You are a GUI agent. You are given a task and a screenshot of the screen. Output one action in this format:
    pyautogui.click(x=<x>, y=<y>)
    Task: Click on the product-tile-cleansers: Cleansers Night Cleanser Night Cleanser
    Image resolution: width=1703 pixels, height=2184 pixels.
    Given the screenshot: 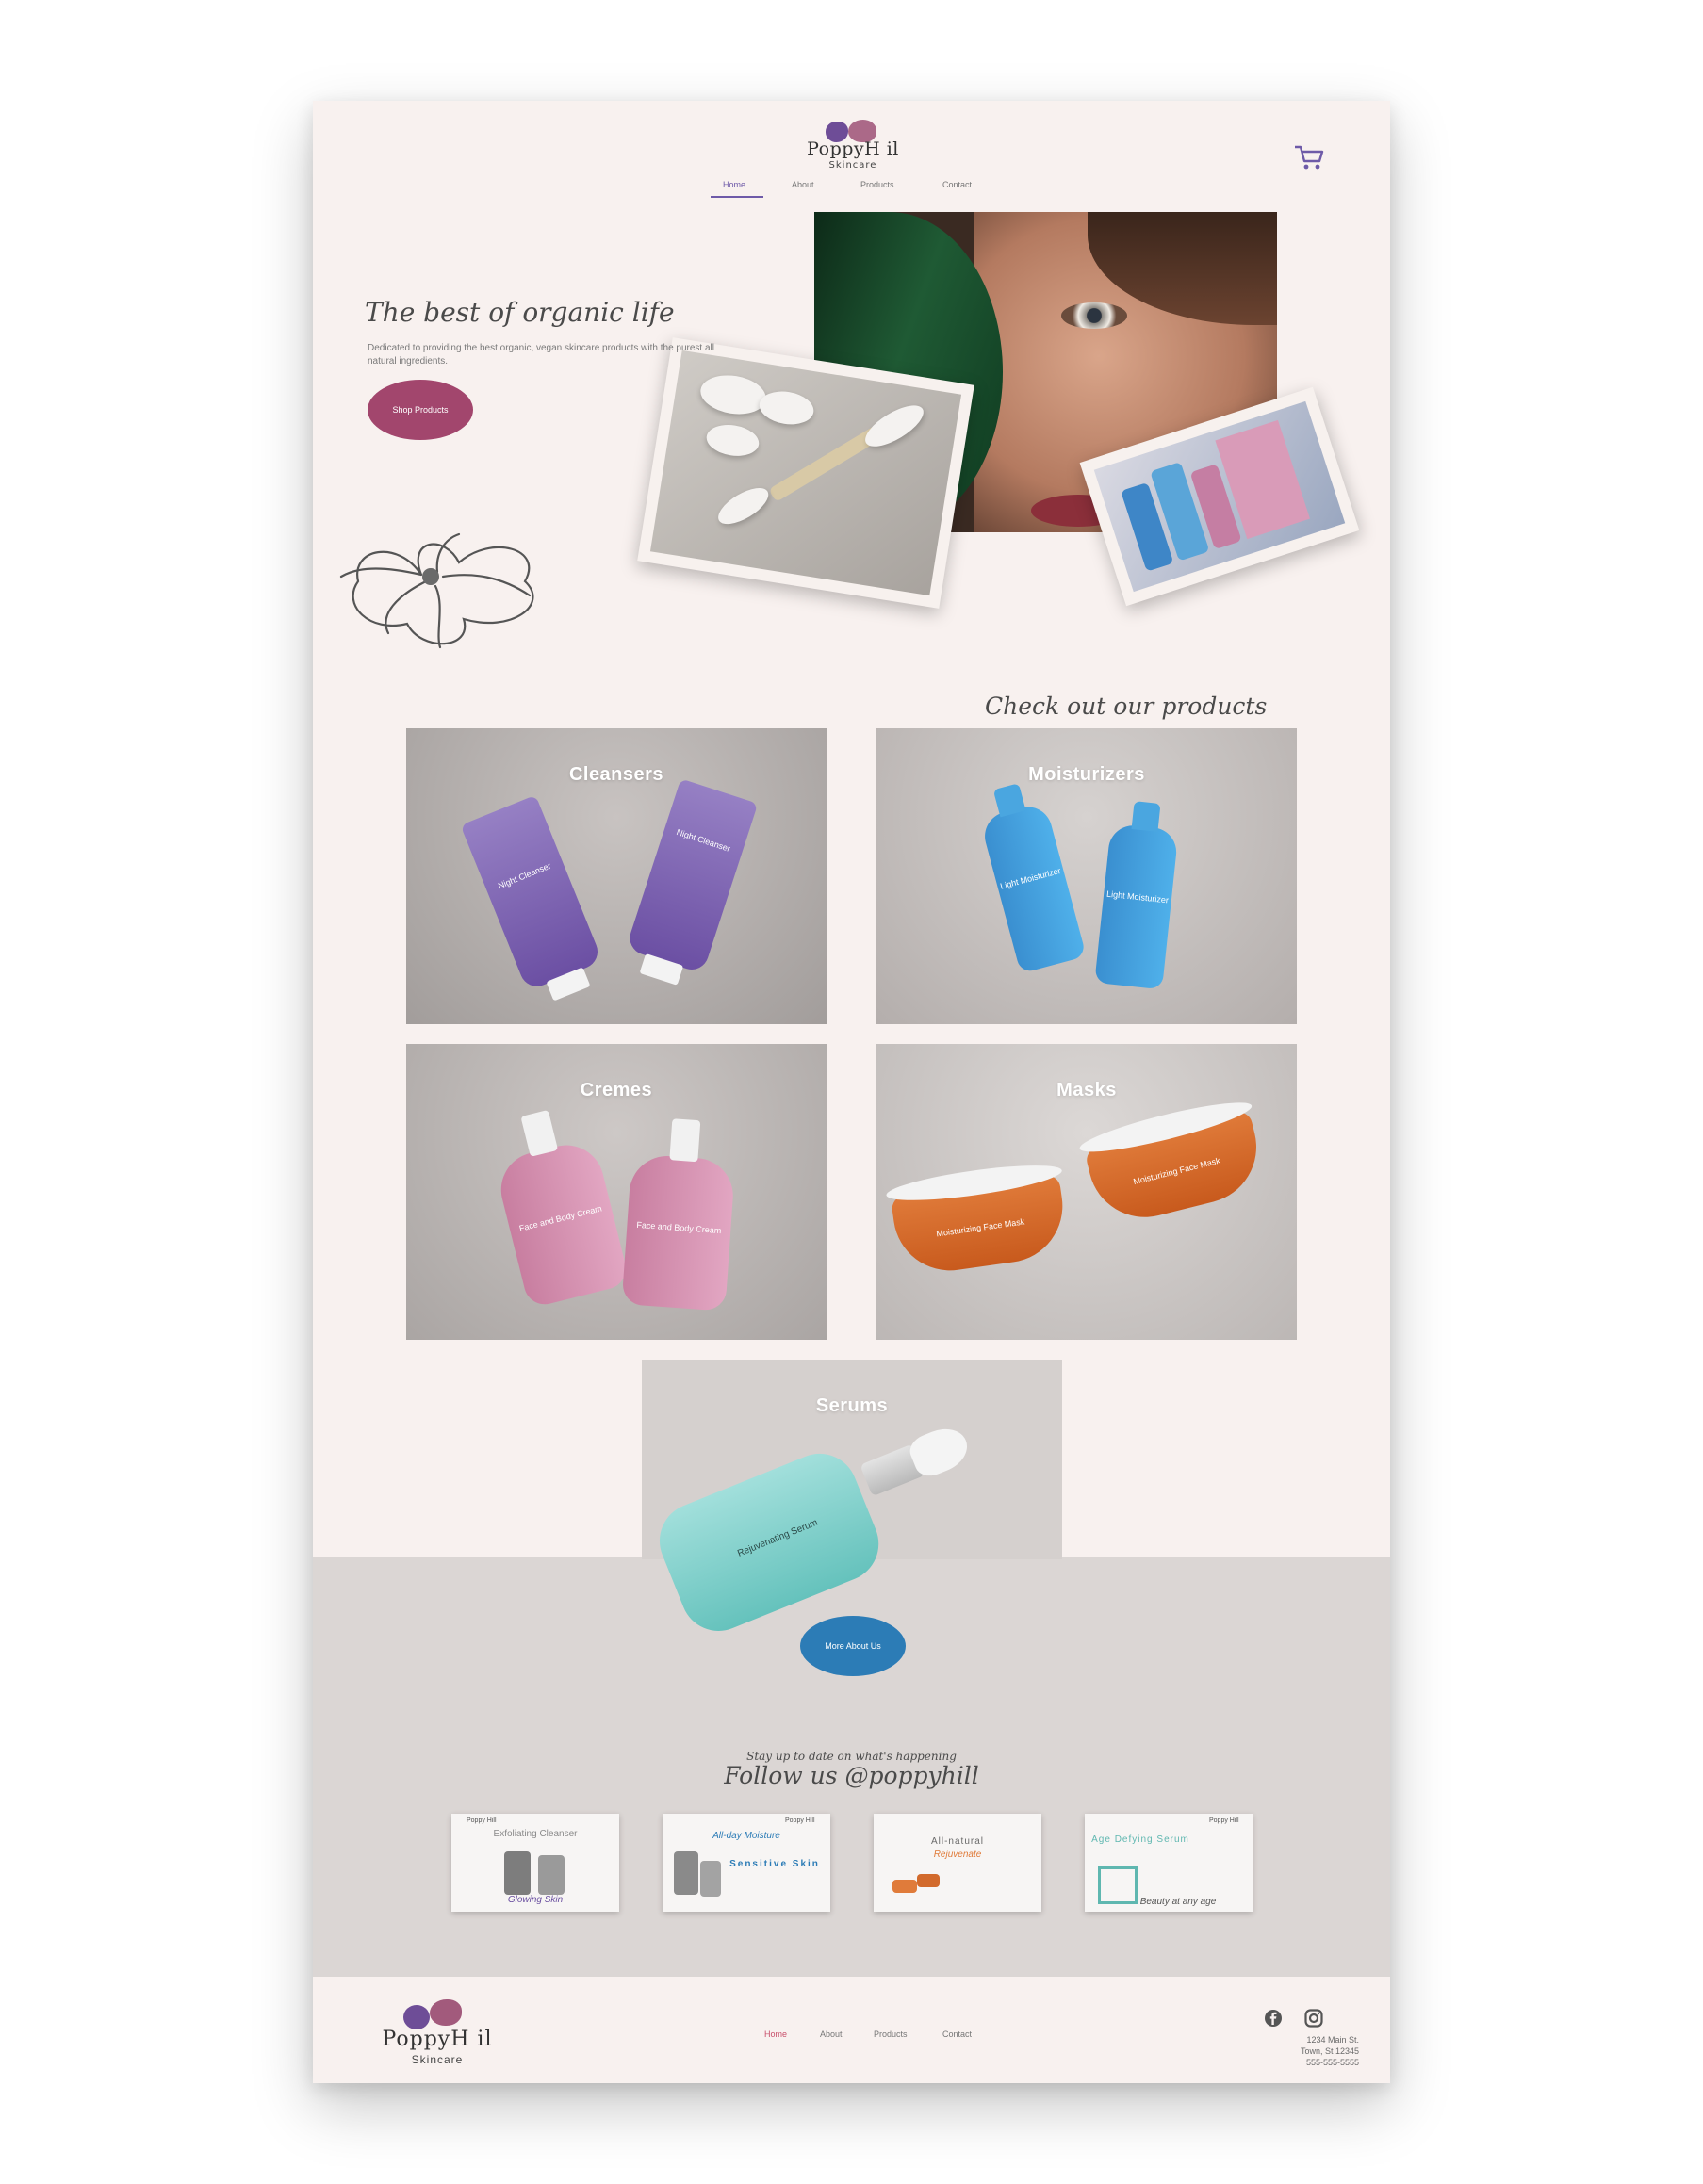 What is the action you would take?
    pyautogui.click(x=617, y=876)
    